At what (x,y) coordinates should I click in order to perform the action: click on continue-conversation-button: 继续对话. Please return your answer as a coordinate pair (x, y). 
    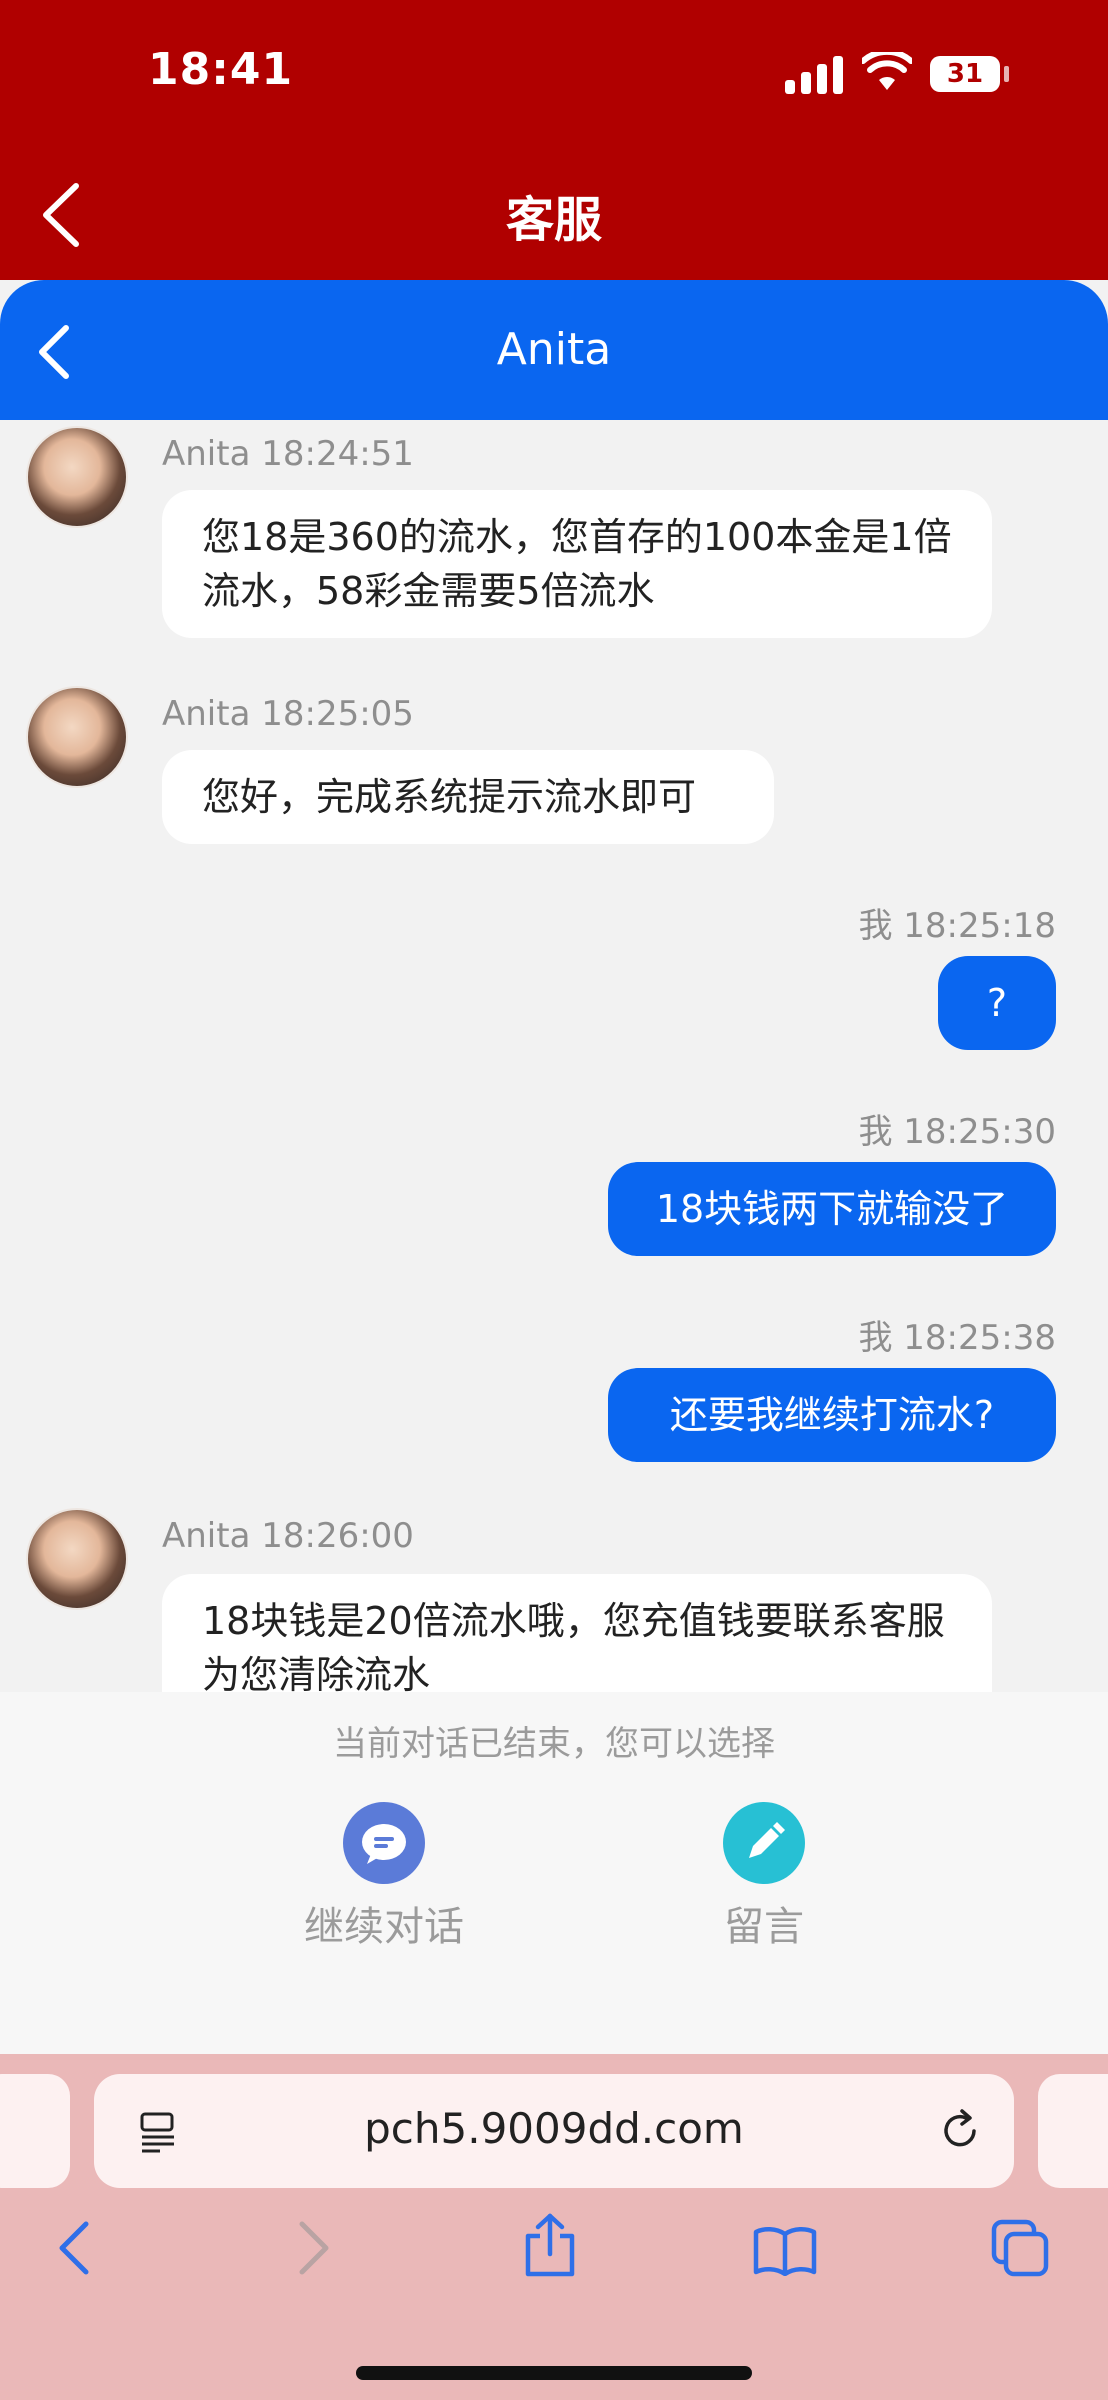
    Looking at the image, I should click on (384, 1877).